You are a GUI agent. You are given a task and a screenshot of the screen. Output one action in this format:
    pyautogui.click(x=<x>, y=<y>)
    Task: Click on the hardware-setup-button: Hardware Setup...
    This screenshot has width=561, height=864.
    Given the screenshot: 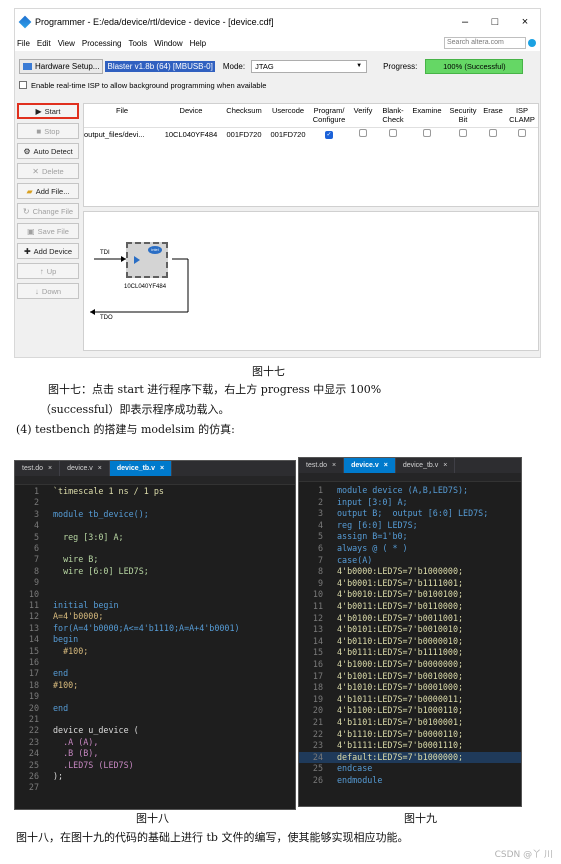 What is the action you would take?
    pyautogui.click(x=61, y=66)
    